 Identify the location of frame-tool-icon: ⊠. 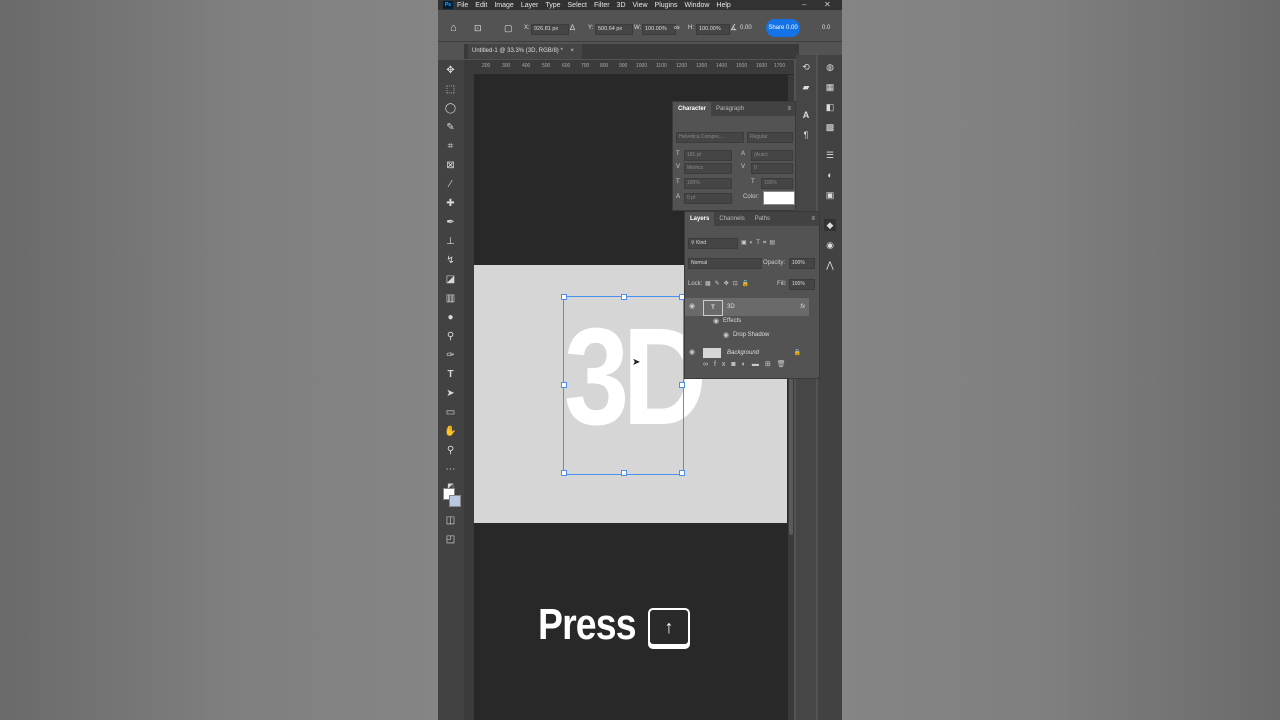
(450, 165).